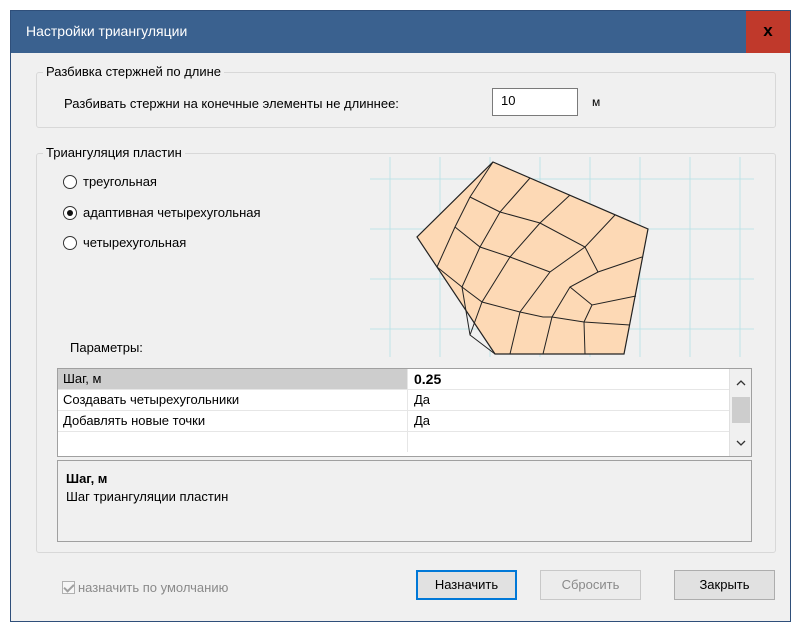 The image size is (795, 622). Describe the element at coordinates (590, 585) in the screenshot. I see `reset-button: Сбросить` at that location.